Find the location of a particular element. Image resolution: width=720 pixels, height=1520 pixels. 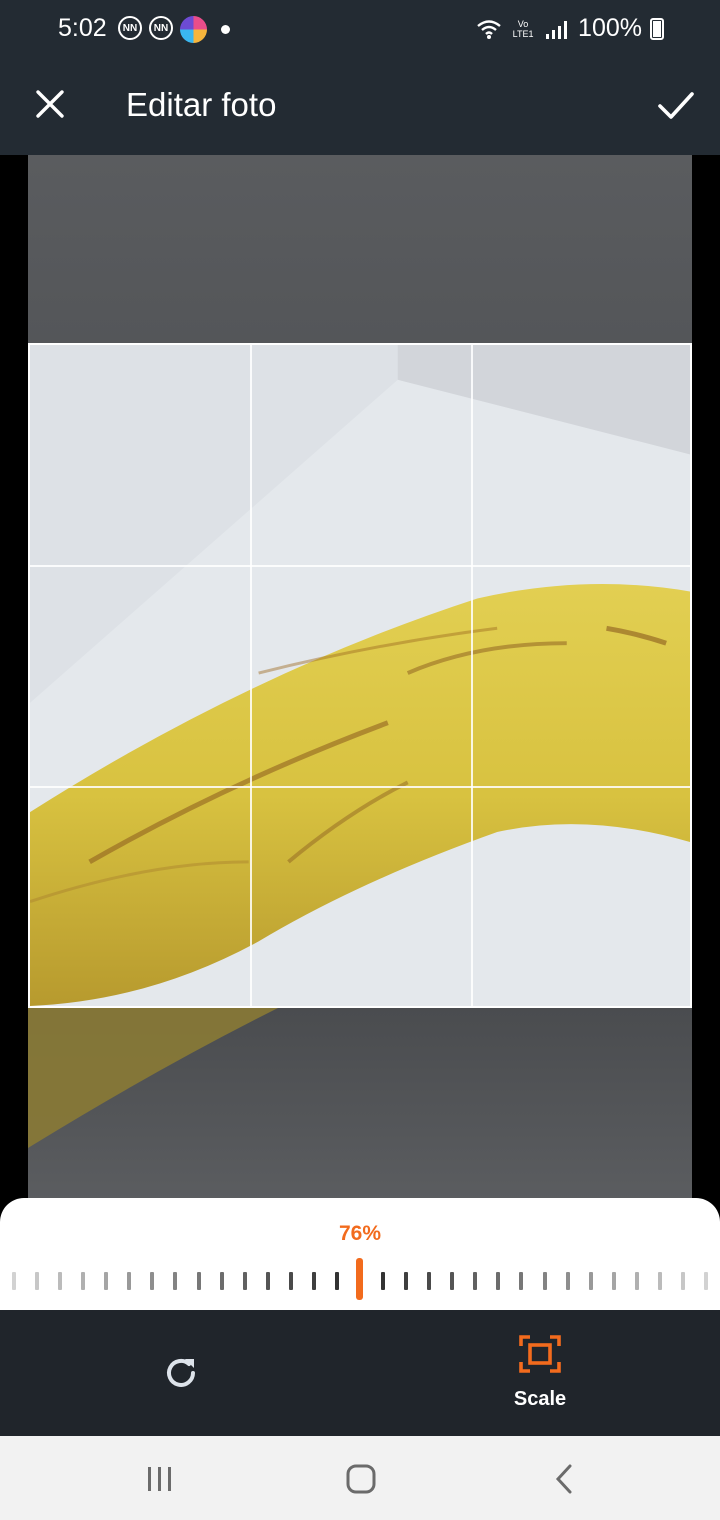

scale-label: Scale is located at coordinates (540, 1399).